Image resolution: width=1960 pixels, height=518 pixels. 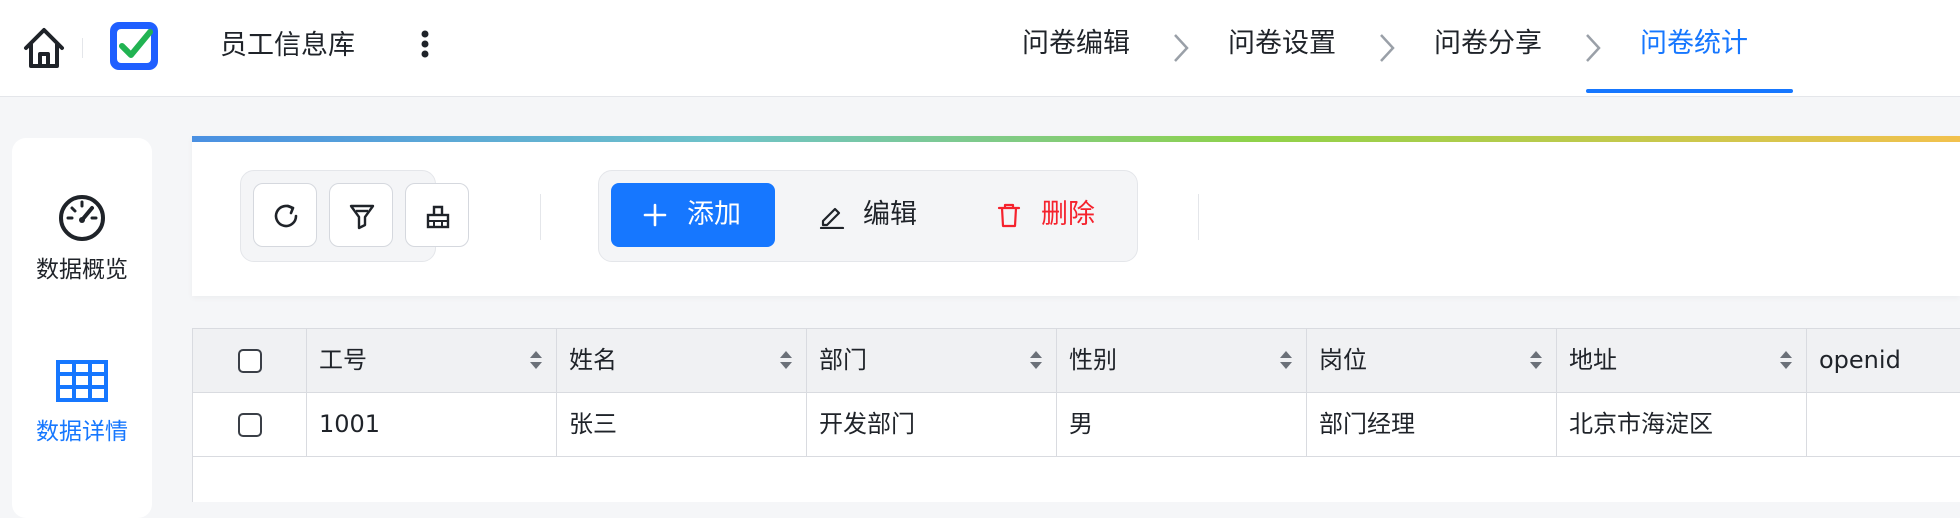 I want to click on add-button: 添加, so click(x=693, y=215).